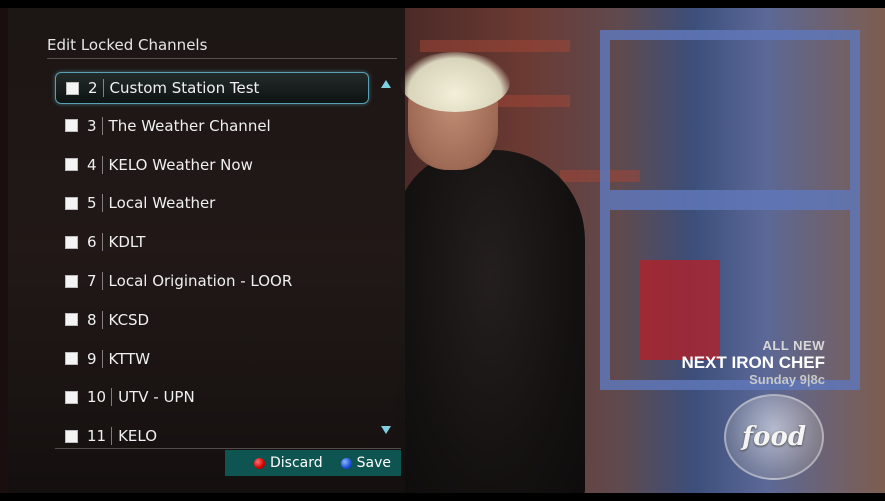  What do you see at coordinates (138, 436) in the screenshot?
I see `channel-name: KELO` at bounding box center [138, 436].